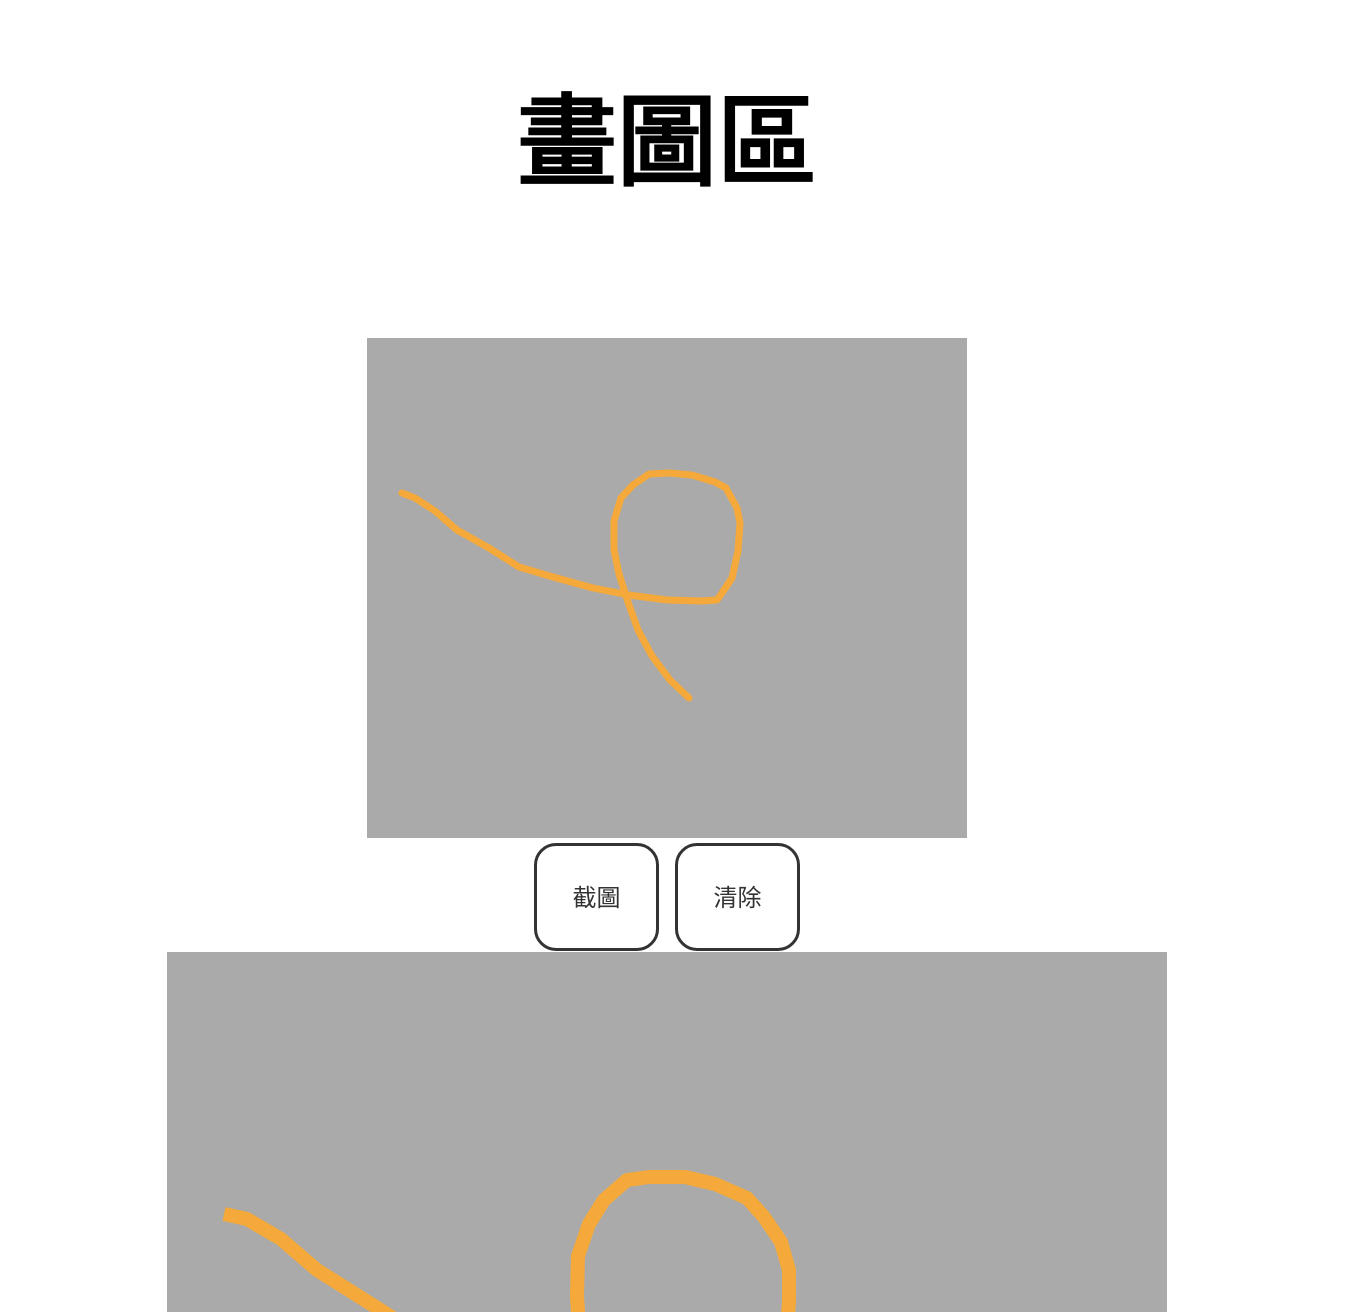 This screenshot has width=1362, height=1312. I want to click on capture-button: 截圖, so click(596, 897).